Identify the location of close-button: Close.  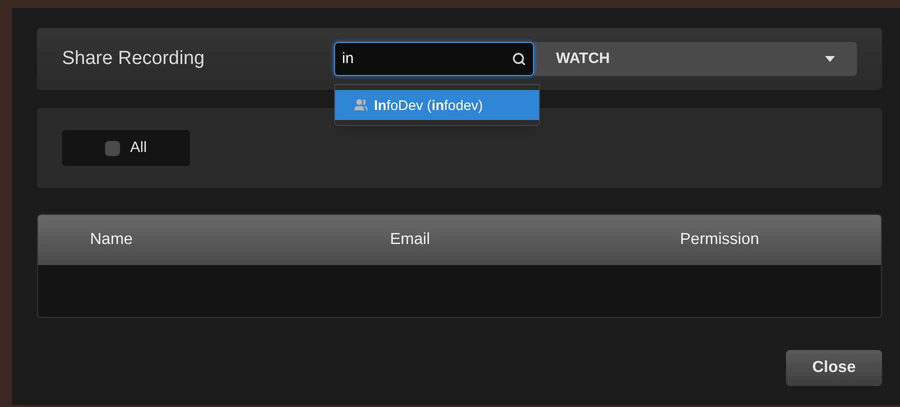
(834, 368).